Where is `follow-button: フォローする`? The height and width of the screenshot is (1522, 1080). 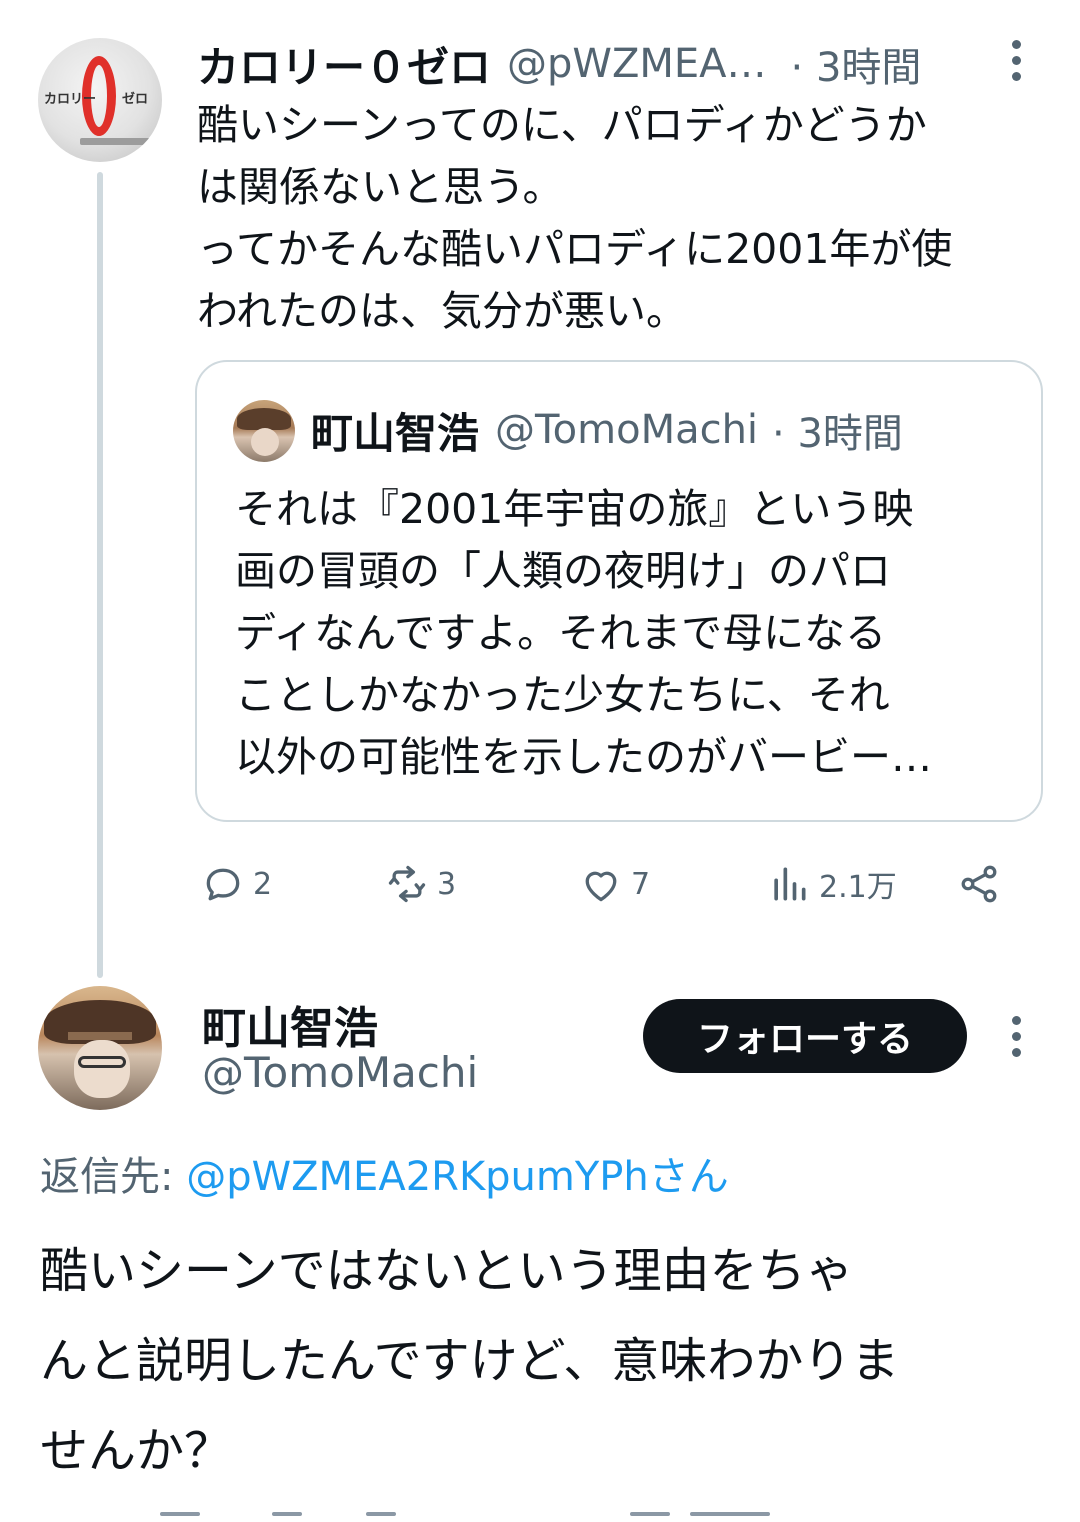
follow-button: フォローする is located at coordinates (805, 1036).